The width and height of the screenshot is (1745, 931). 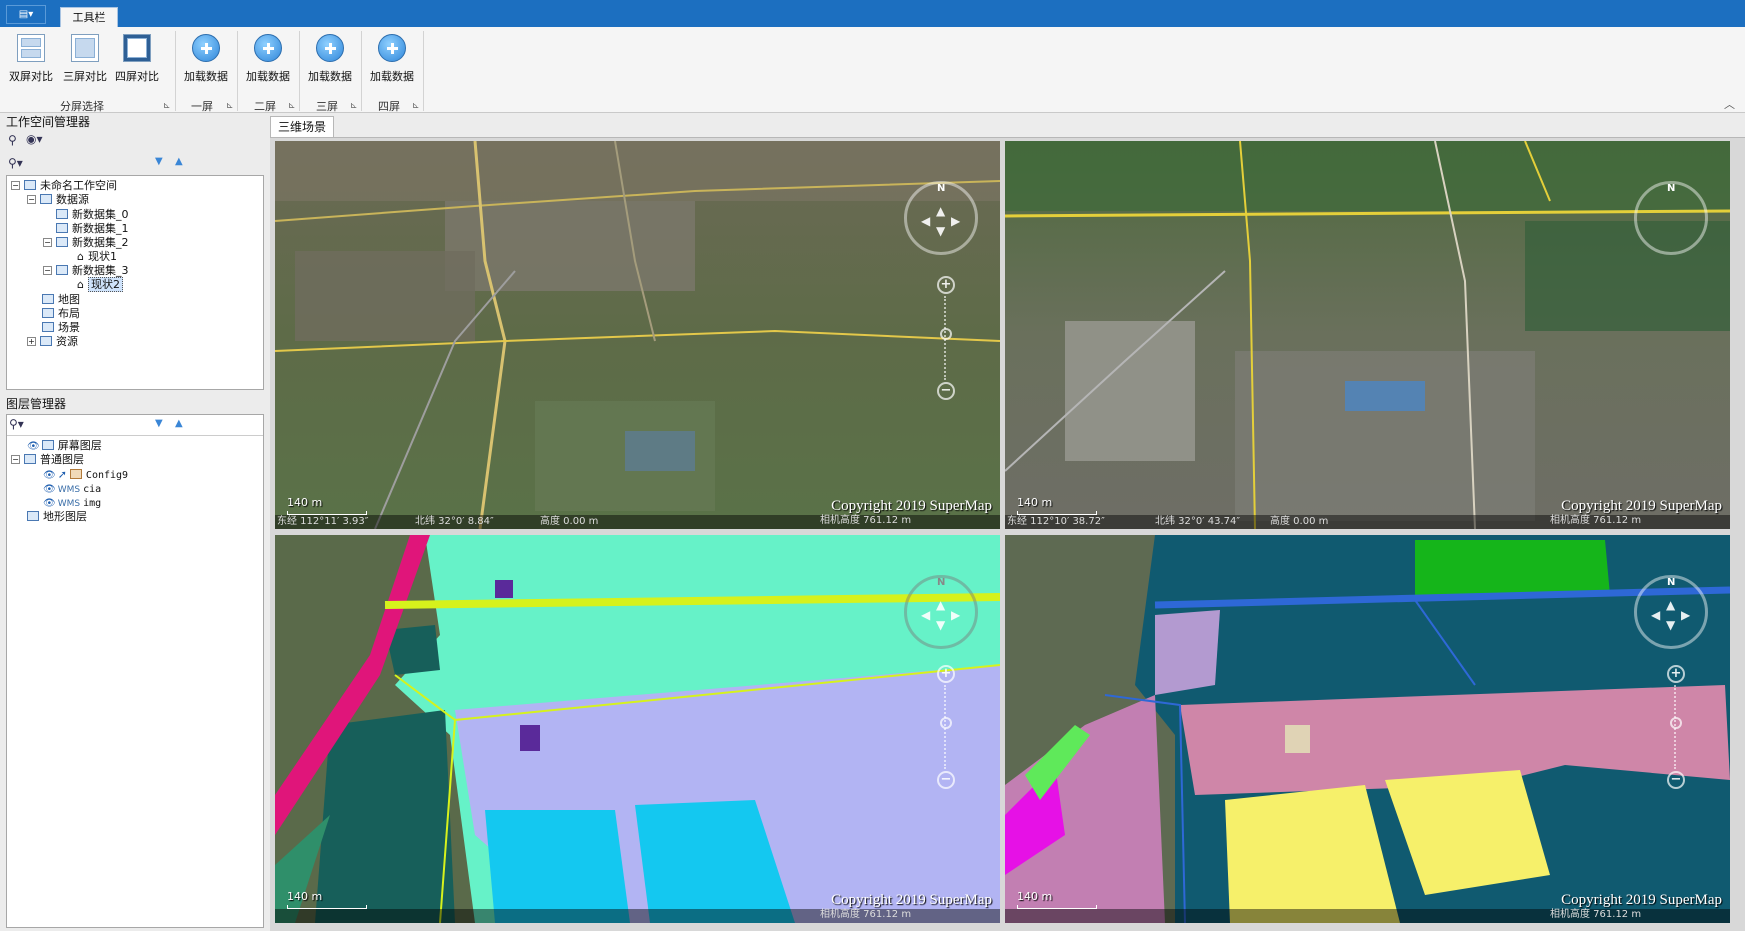 What do you see at coordinates (97, 257) in the screenshot?
I see `tree-node-status-1: ⌂ 现状1` at bounding box center [97, 257].